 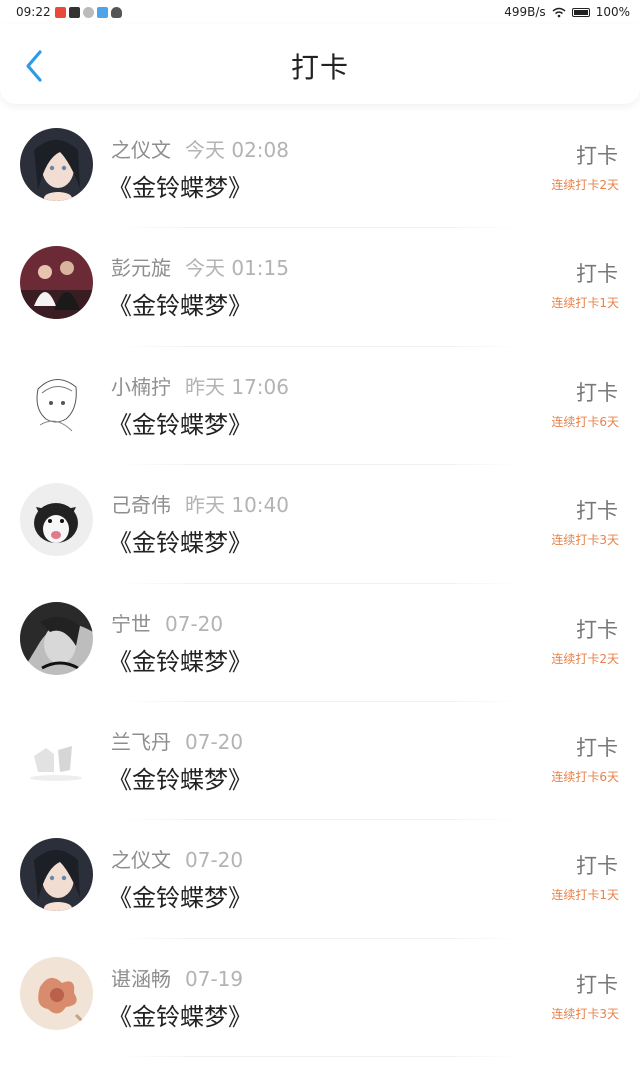 I want to click on user-info: 彭元旋 今天 01:15, so click(x=200, y=266).